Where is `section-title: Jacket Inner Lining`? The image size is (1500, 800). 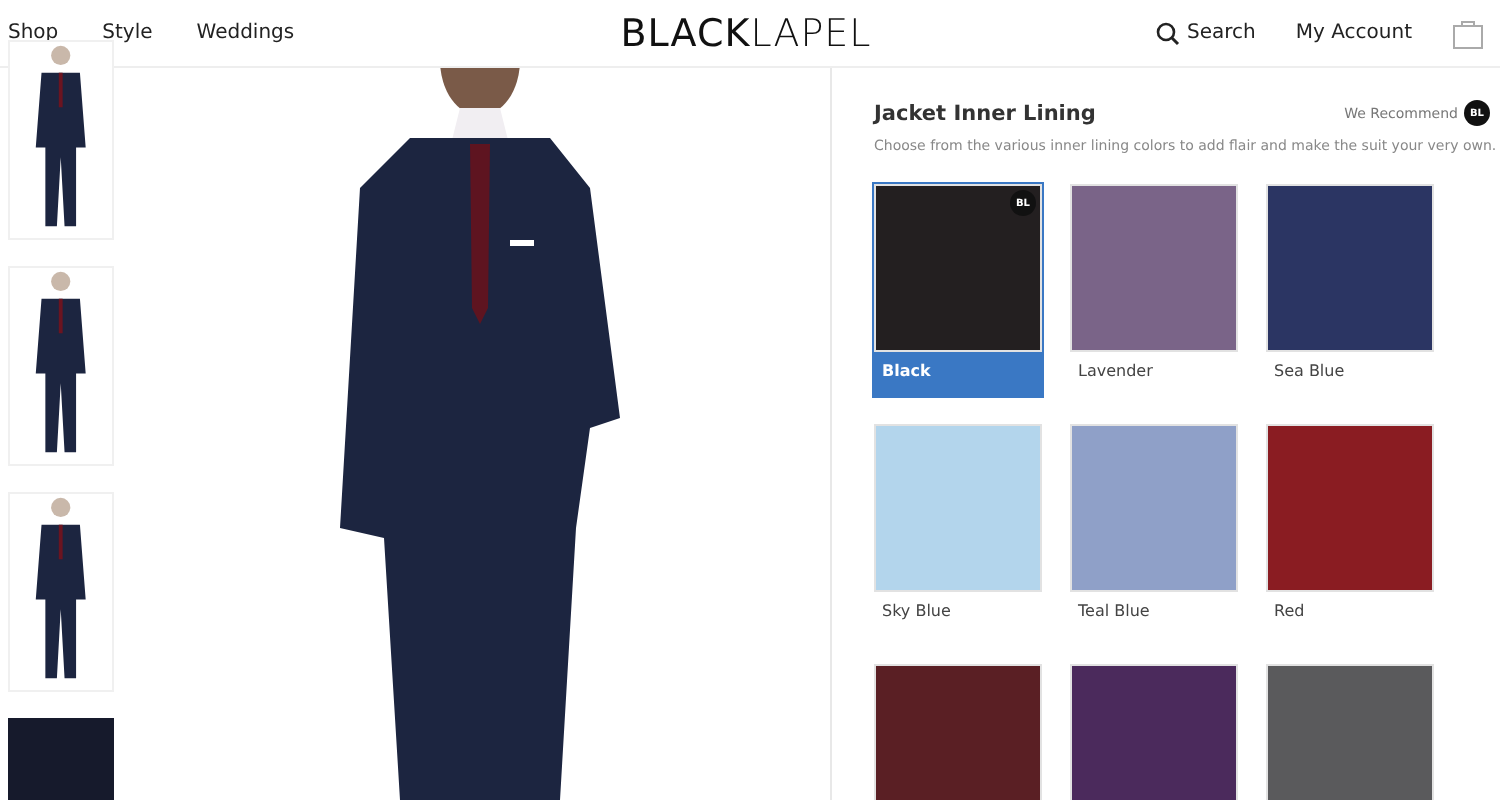
section-title: Jacket Inner Lining is located at coordinates (985, 113).